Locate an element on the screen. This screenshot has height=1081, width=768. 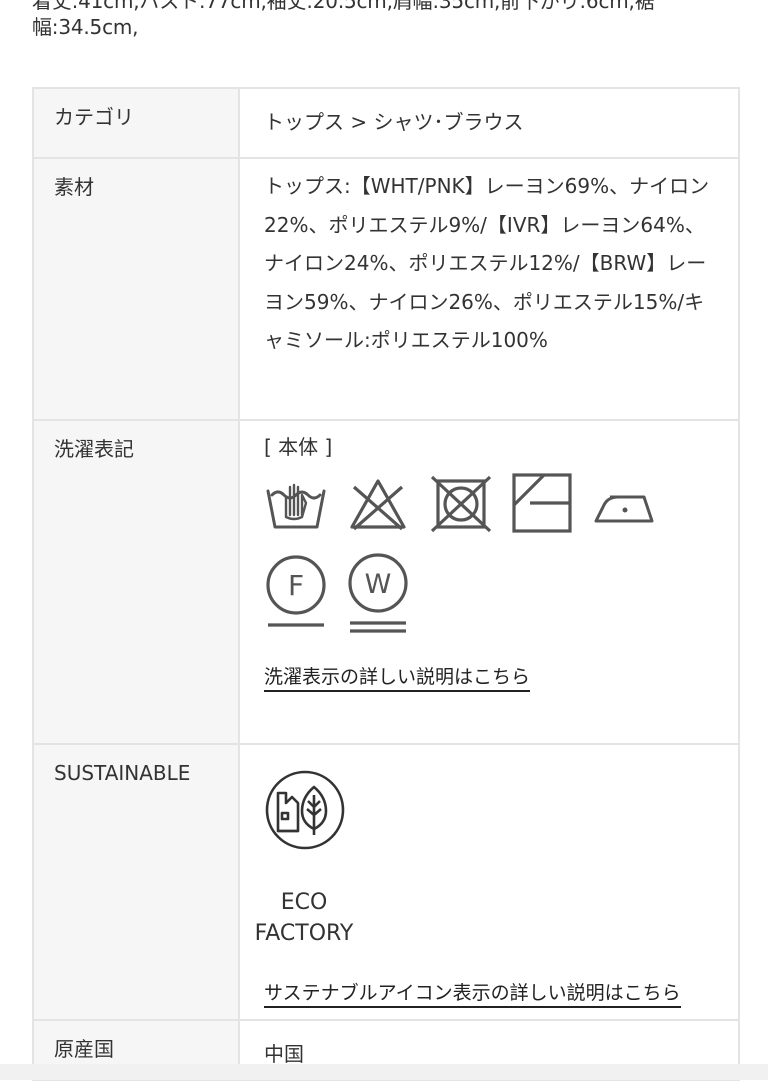
care-icons-row is located at coordinates (491, 505).